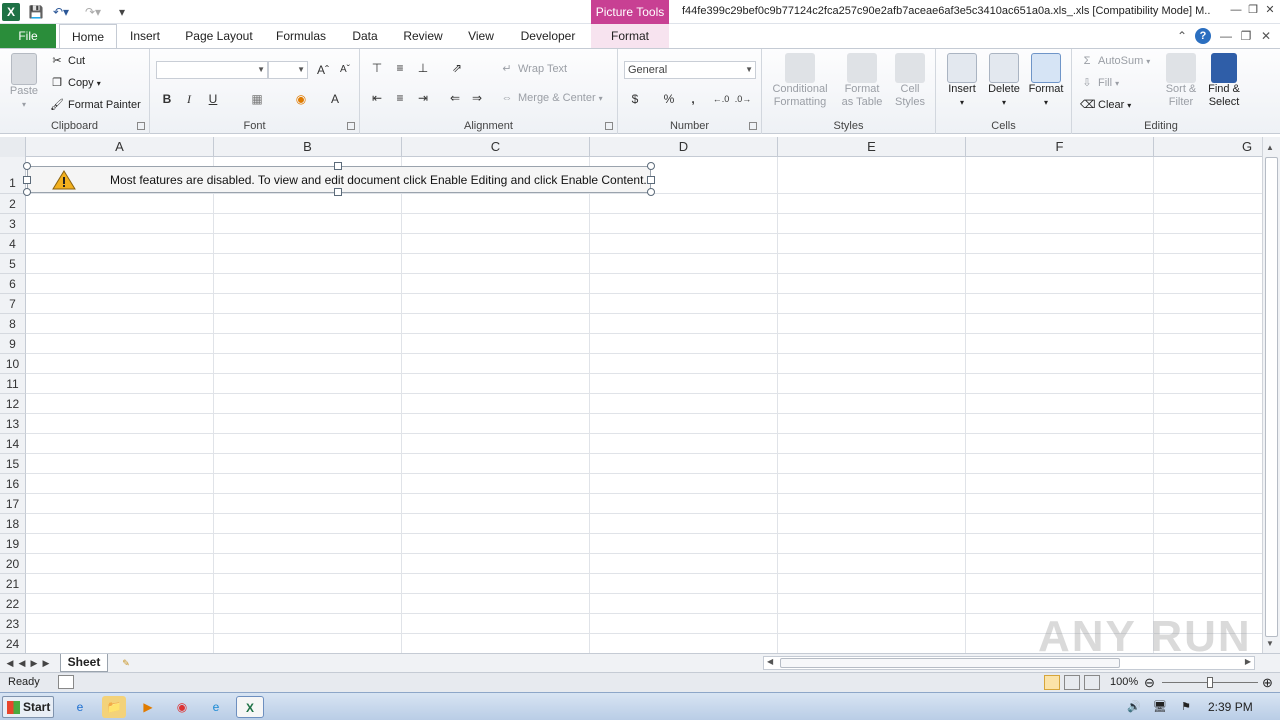 Image resolution: width=1280 pixels, height=720 pixels. I want to click on vertical-scroll-thumb, so click(1271, 397).